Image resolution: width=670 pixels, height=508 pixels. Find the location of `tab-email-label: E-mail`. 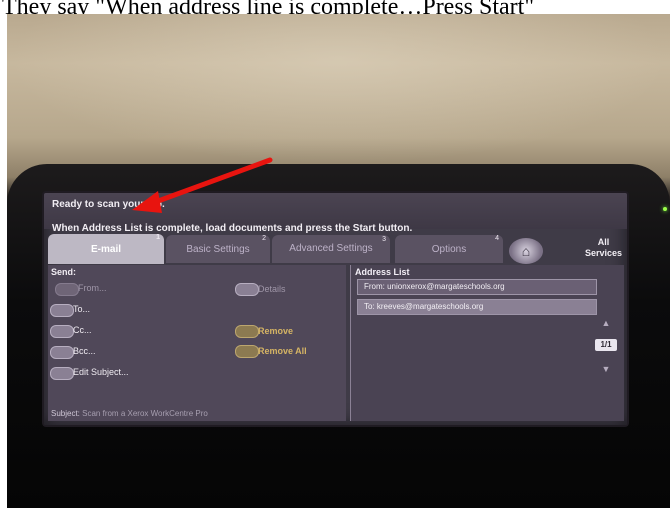

tab-email-label: E-mail is located at coordinates (105, 249).